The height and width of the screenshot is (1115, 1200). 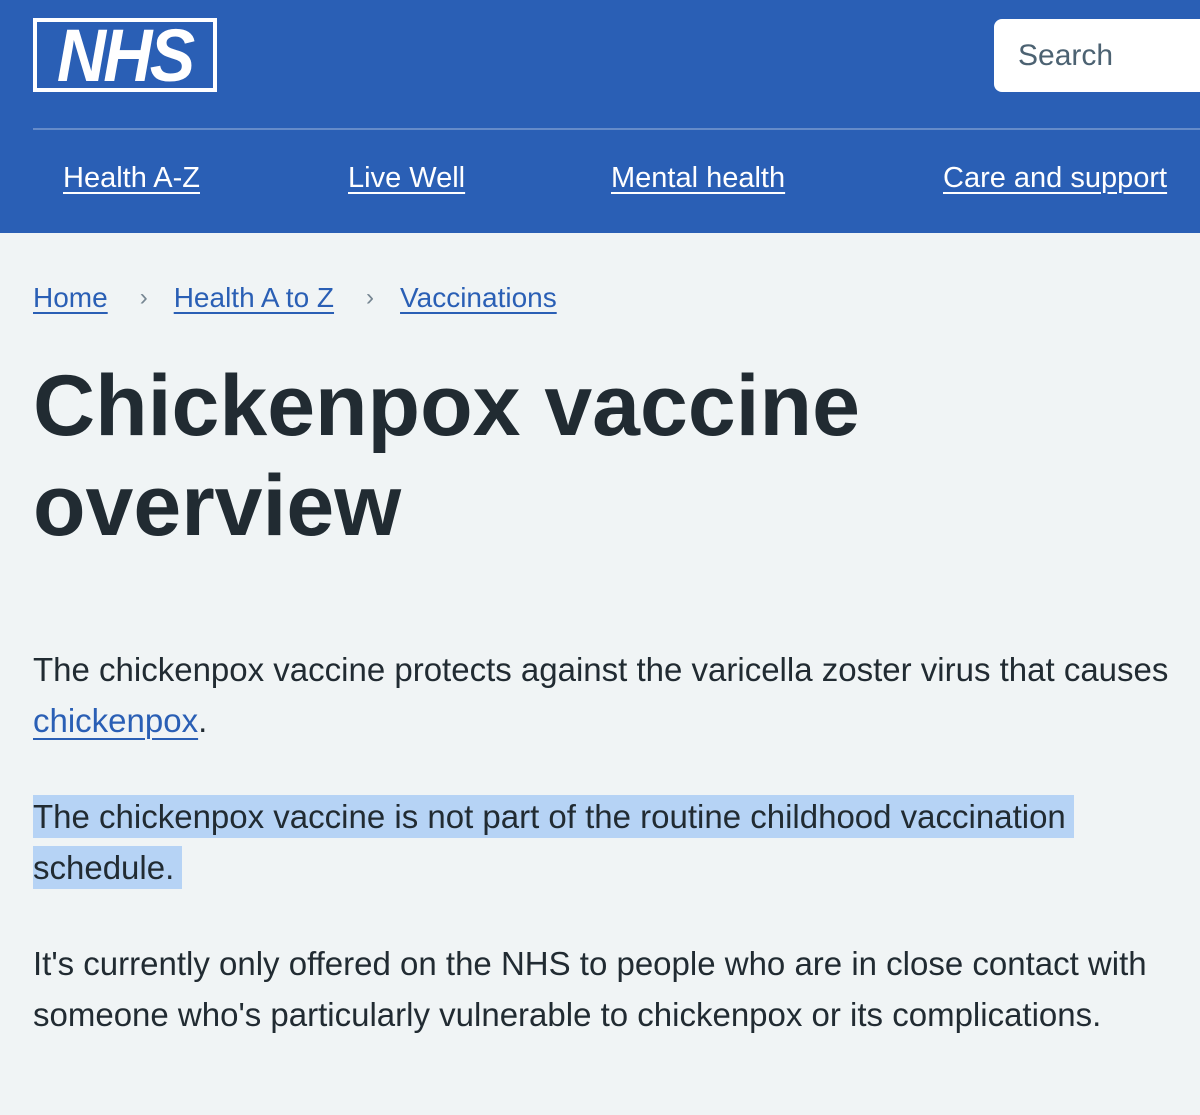 I want to click on nhs-logo: NHS, so click(x=125, y=55).